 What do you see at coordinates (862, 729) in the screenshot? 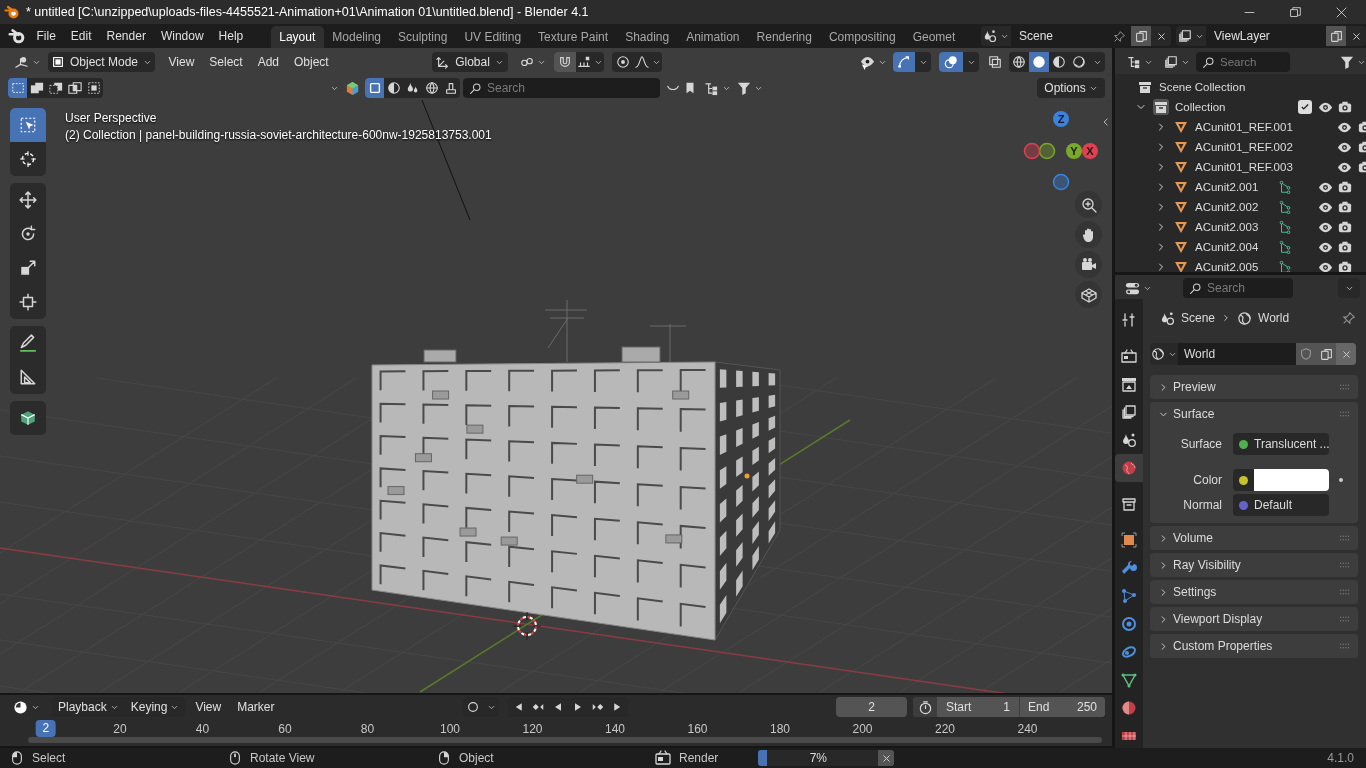
I see `frame-number: 200` at bounding box center [862, 729].